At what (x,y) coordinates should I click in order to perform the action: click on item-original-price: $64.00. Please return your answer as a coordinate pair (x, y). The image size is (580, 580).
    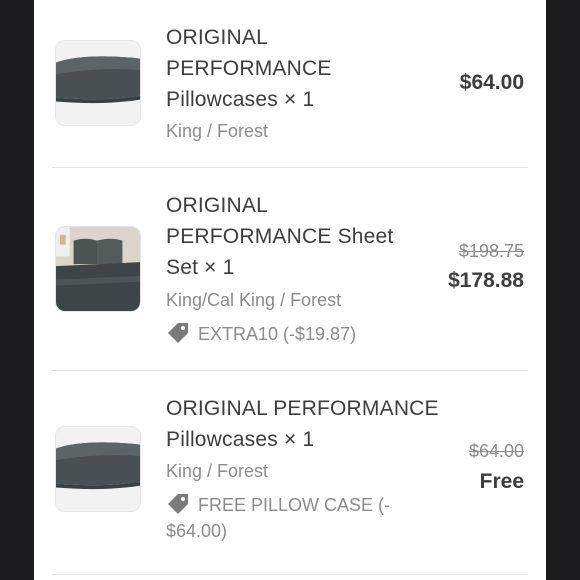
    Looking at the image, I should click on (496, 451).